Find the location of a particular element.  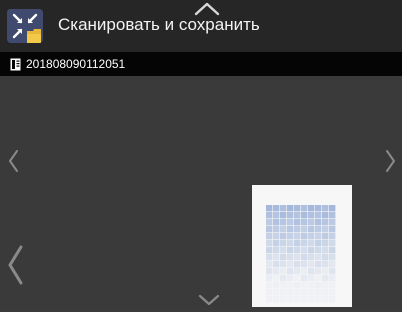

scanned-page-thumbnail is located at coordinates (302, 246).